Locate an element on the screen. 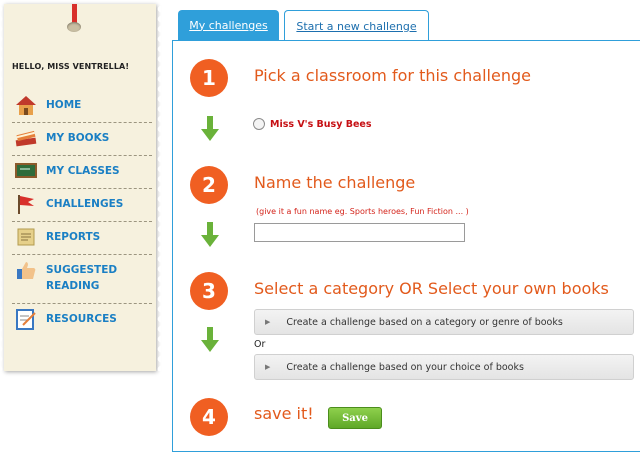  classroom-option: Miss V's Busy Bees is located at coordinates (312, 124).